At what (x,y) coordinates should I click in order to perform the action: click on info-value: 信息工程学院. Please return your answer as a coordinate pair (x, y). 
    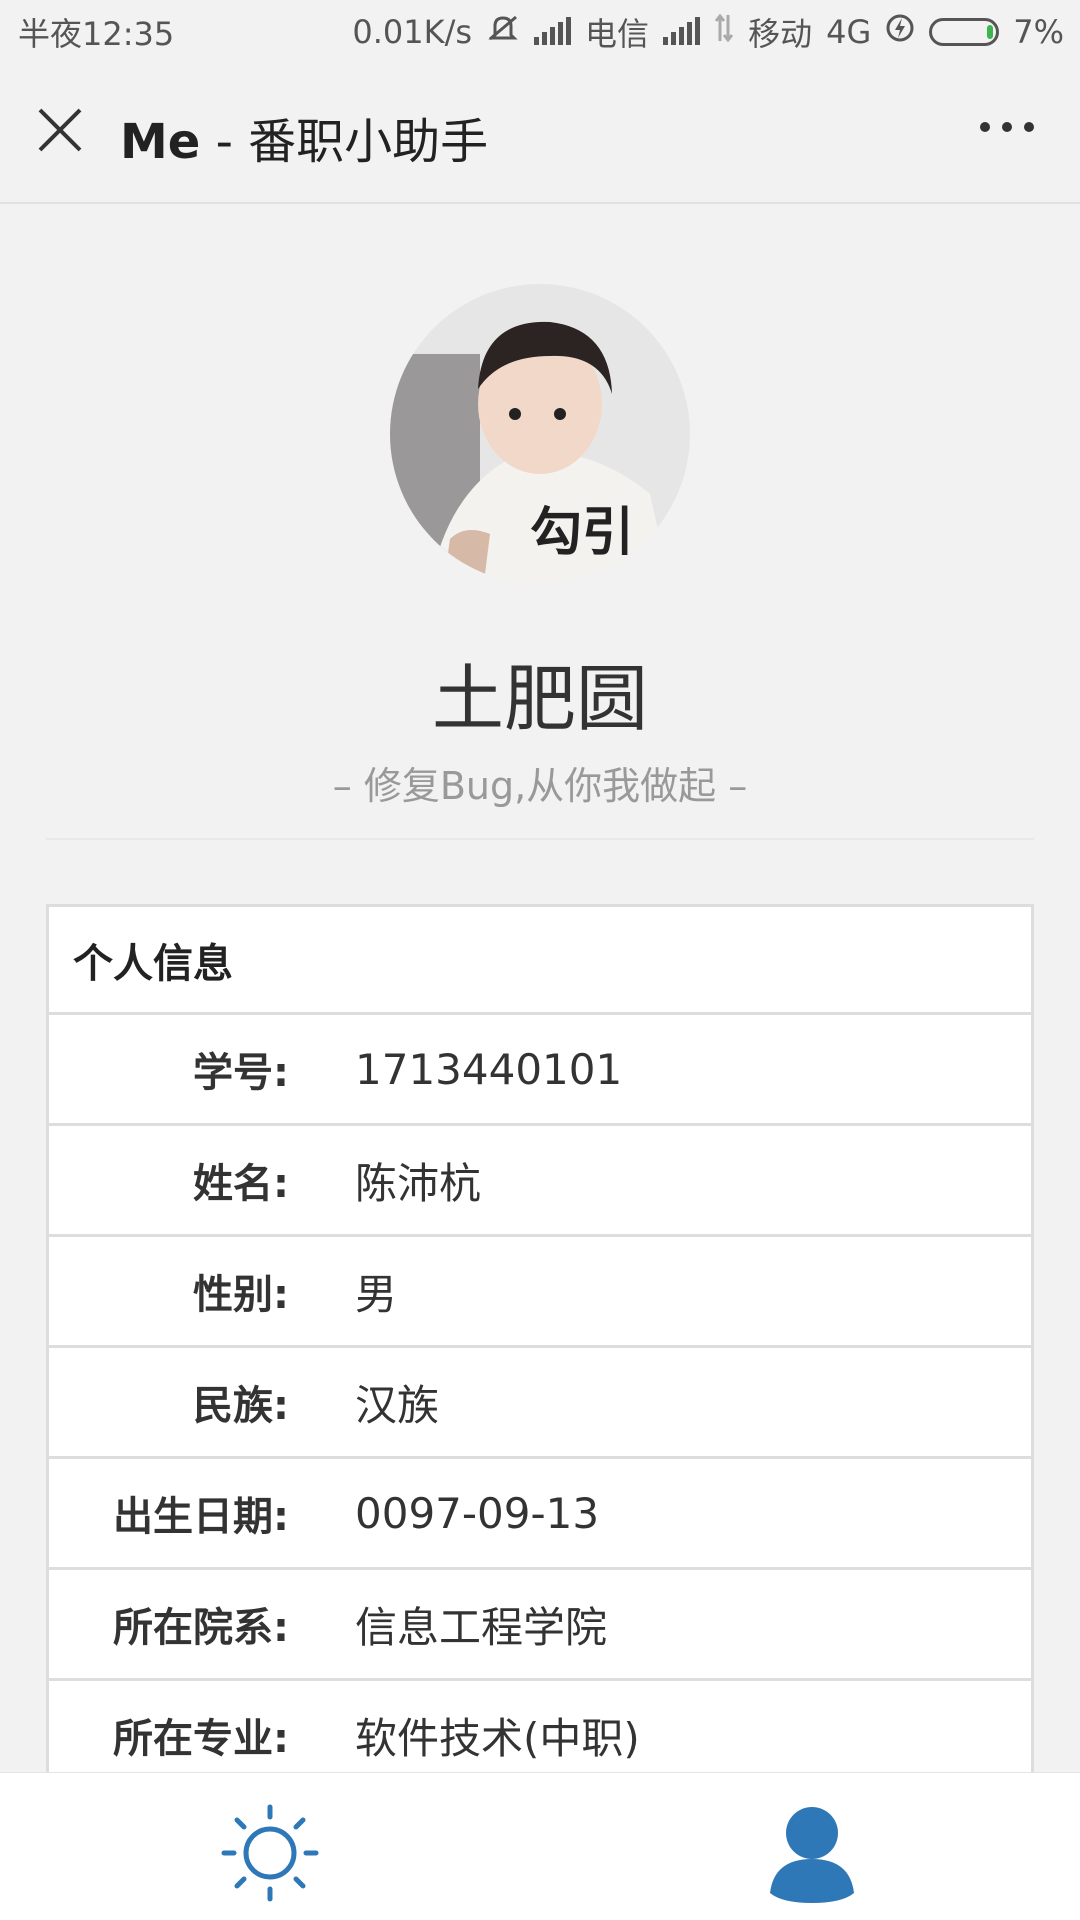
    Looking at the image, I should click on (481, 1627).